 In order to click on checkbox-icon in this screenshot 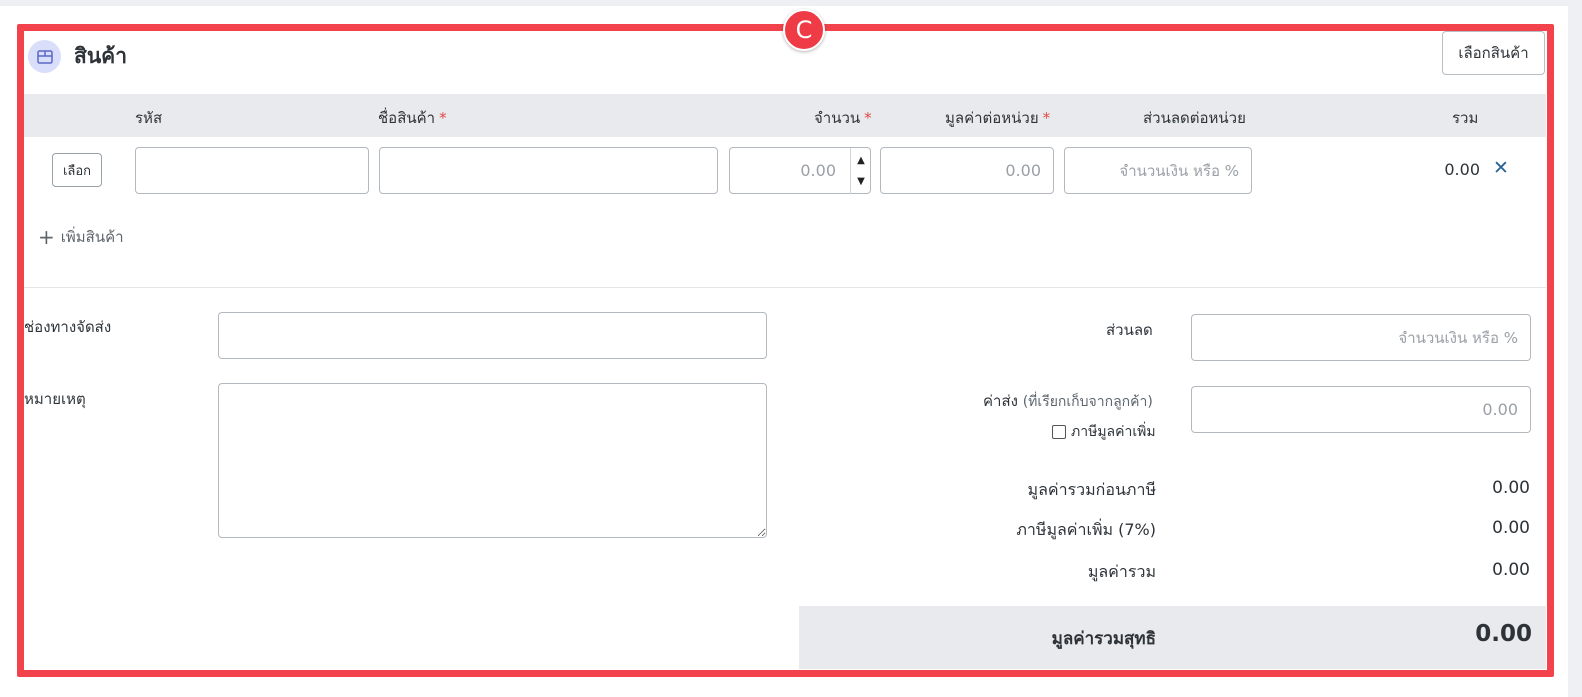, I will do `click(1059, 432)`.